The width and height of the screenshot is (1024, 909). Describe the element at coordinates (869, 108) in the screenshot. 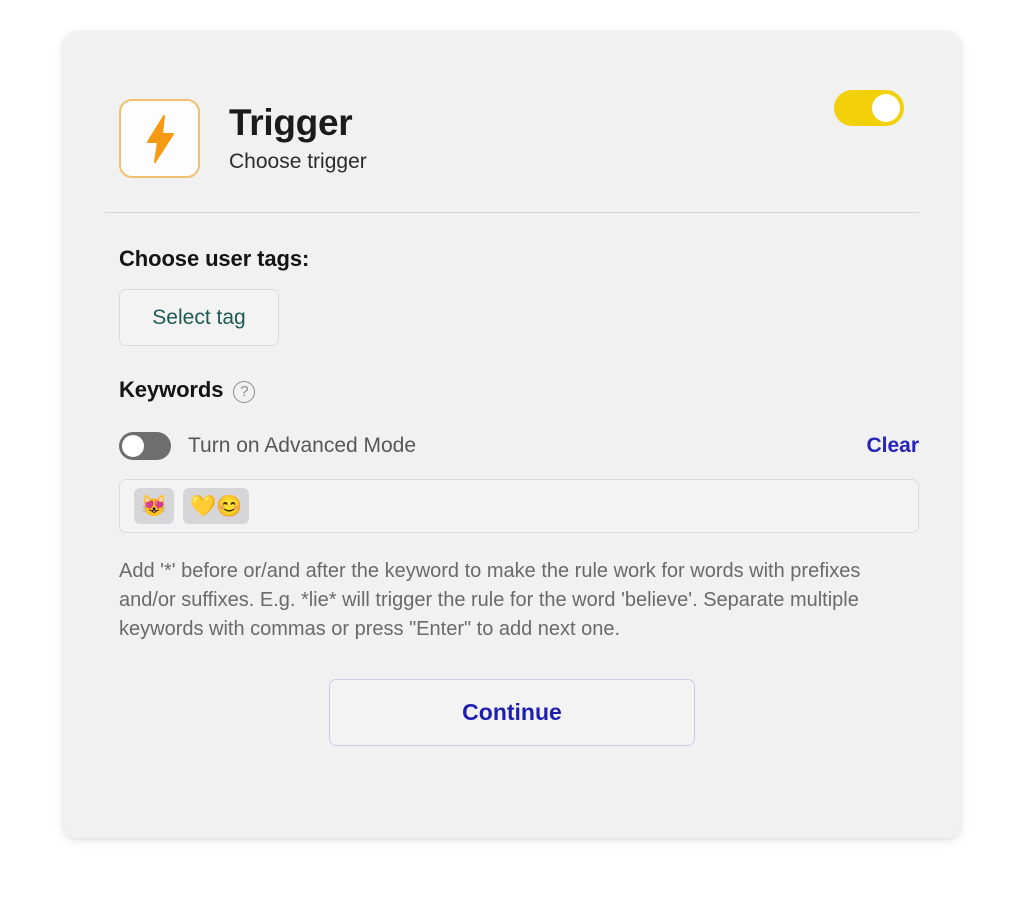

I see `trigger-enabled-toggle` at that location.